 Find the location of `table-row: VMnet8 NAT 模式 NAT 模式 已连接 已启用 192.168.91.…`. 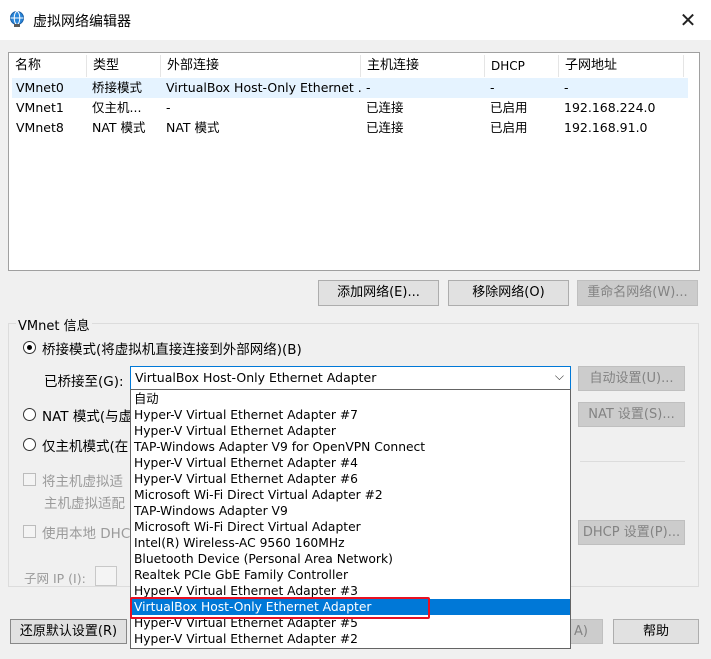

table-row: VMnet8 NAT 模式 NAT 模式 已连接 已启用 192.168.91.… is located at coordinates (350, 128).